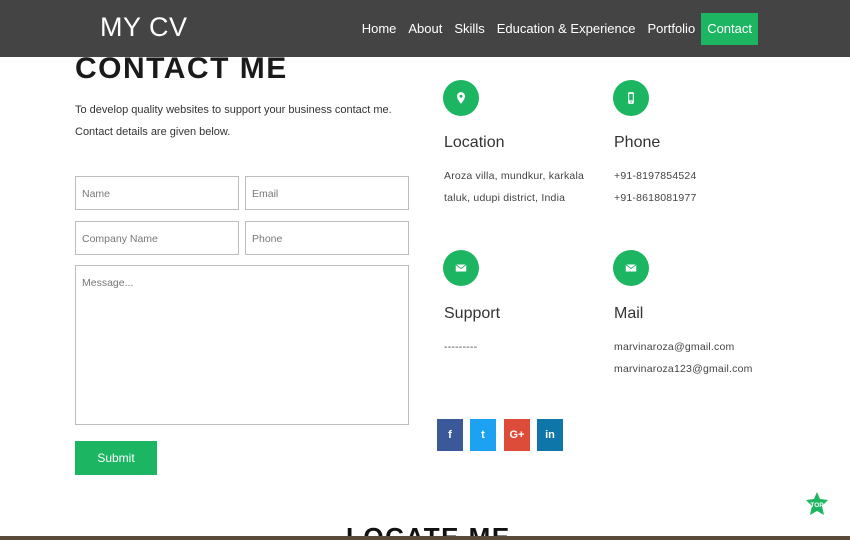  Describe the element at coordinates (450, 435) in the screenshot. I see `facebook-icon: f` at that location.